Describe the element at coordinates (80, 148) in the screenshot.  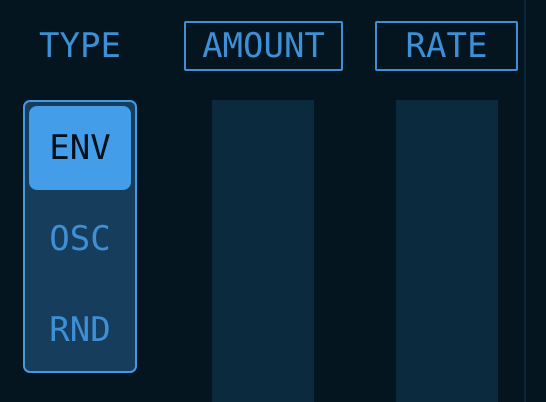
I see `type-option-env: ENV` at that location.